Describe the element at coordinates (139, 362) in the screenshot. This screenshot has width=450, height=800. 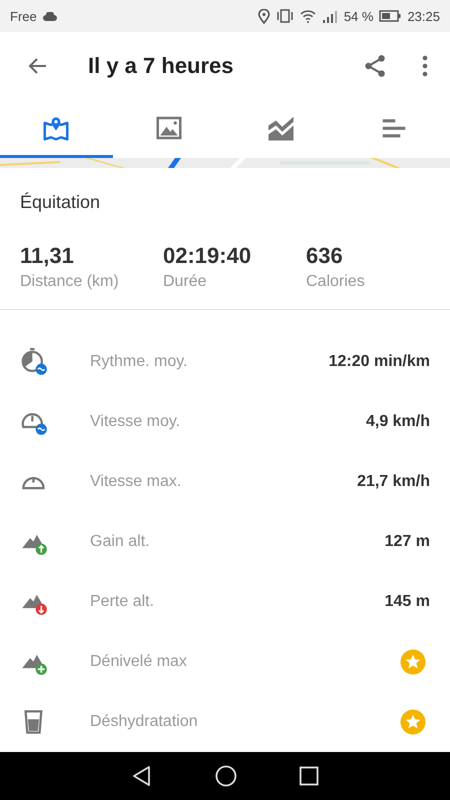
I see `metric-label: Rythme. moy.` at that location.